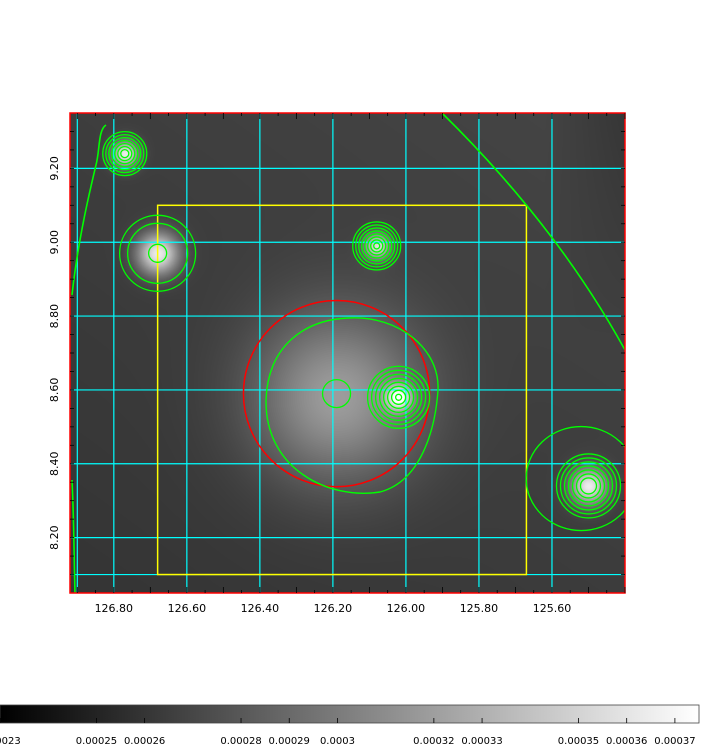  What do you see at coordinates (240, 741) in the screenshot?
I see `colorbar-tick-label: 0.00028` at bounding box center [240, 741].